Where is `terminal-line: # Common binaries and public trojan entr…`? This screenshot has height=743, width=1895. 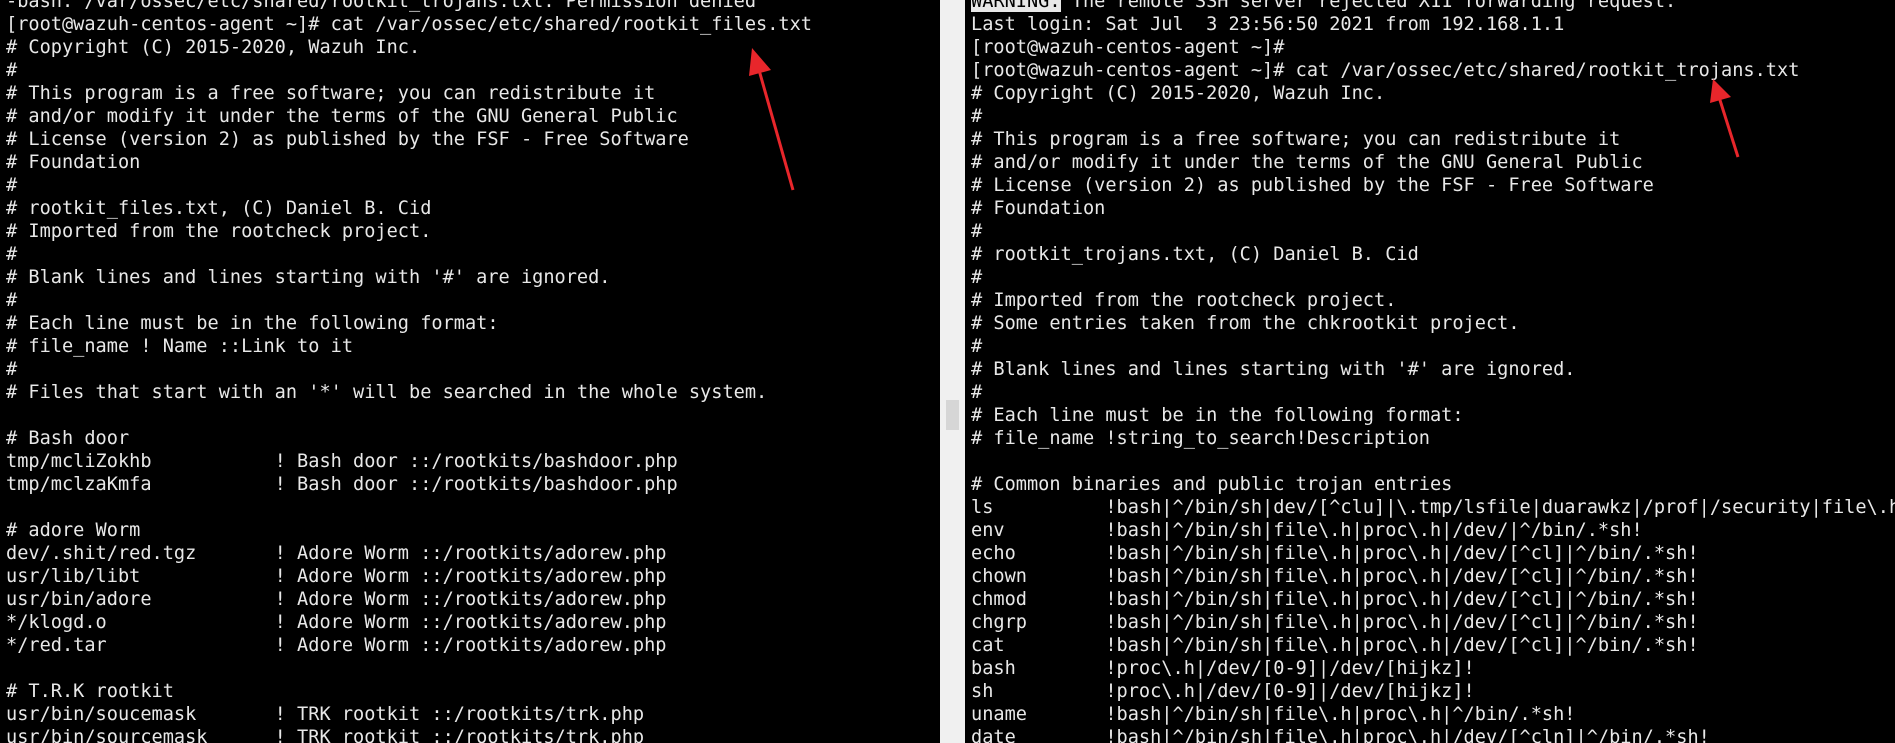
terminal-line: # Common binaries and public trojan entr… is located at coordinates (1212, 484).